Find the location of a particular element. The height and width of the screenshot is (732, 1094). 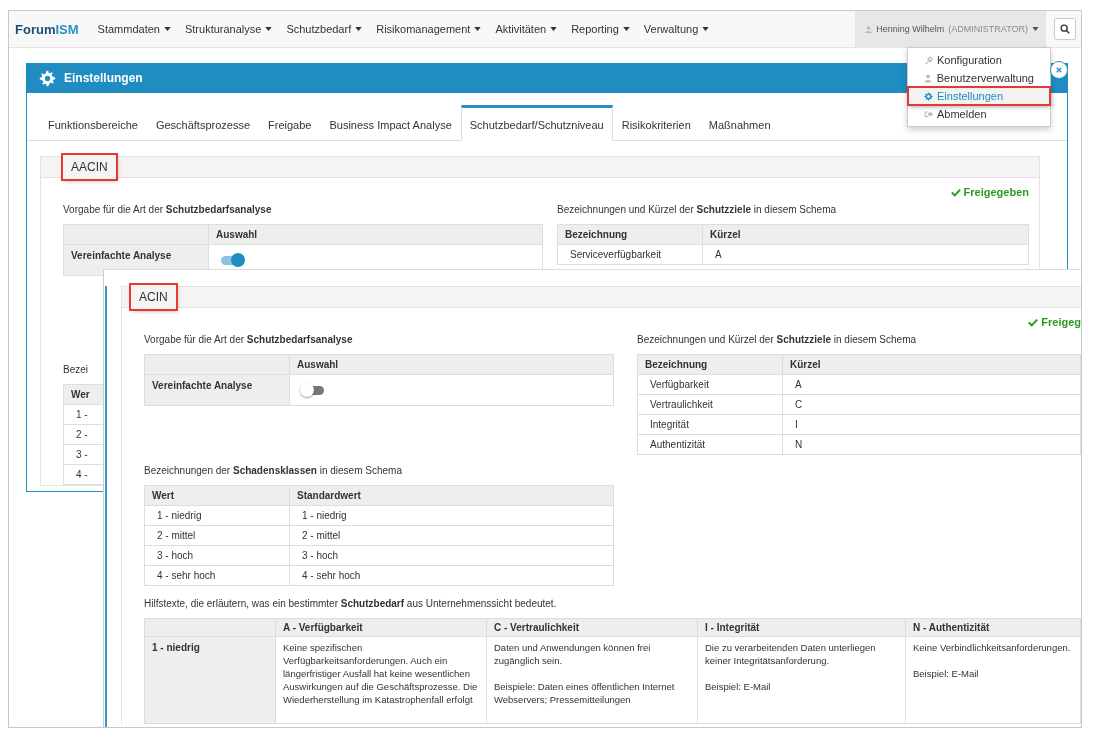

status-label: Freigegeben is located at coordinates (989, 192).